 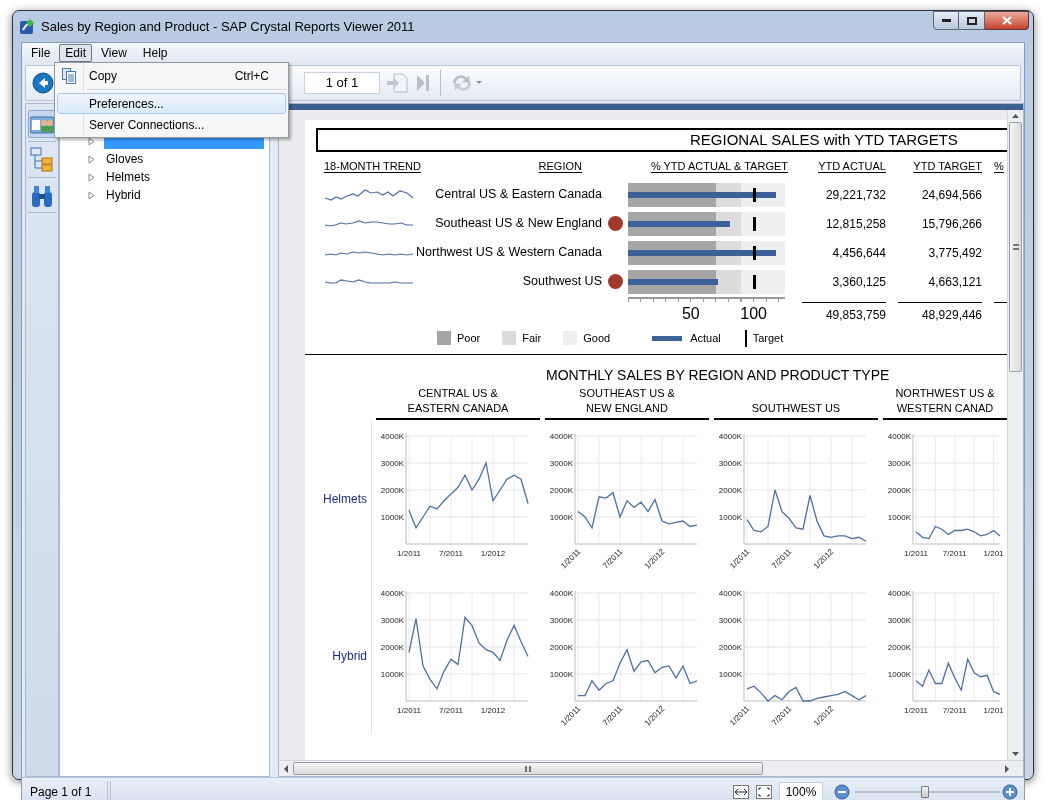 What do you see at coordinates (946, 20) in the screenshot?
I see `minimize-button` at bounding box center [946, 20].